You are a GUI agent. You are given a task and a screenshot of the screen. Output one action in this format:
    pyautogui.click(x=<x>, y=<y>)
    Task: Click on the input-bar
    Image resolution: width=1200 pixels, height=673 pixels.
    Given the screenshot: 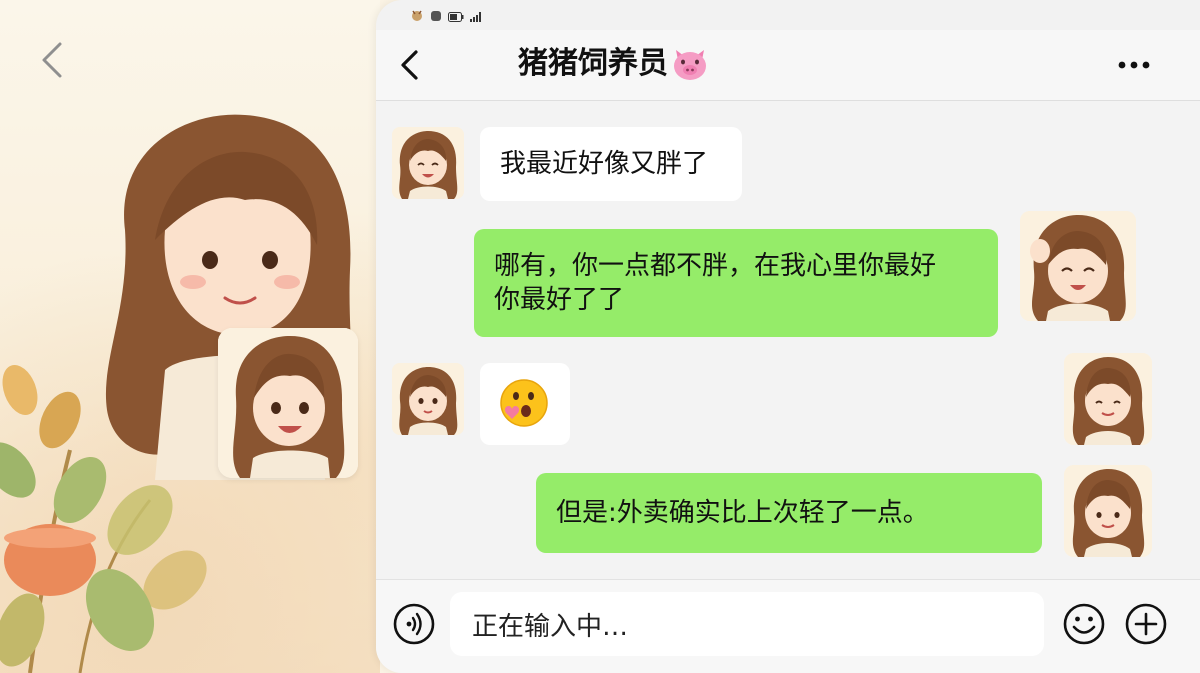 What is the action you would take?
    pyautogui.click(x=788, y=626)
    